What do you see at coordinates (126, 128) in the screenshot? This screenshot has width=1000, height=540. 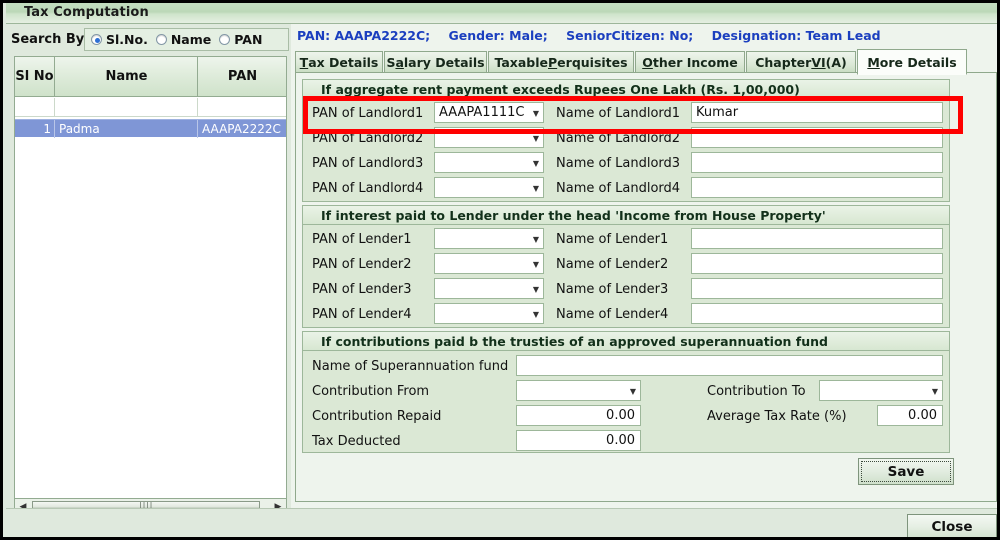 I see `grid-cell-name: Padma` at bounding box center [126, 128].